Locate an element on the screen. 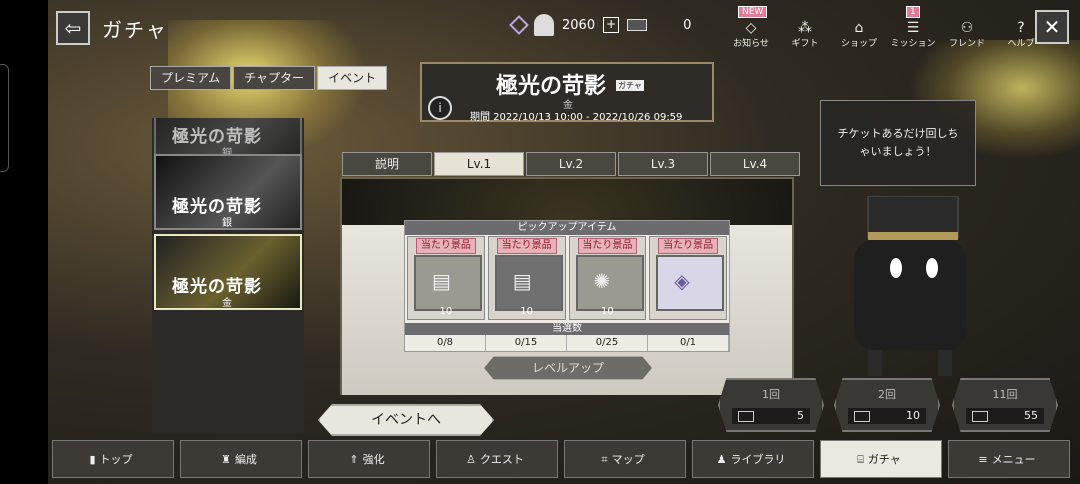  nav-top: ▮ トップ is located at coordinates (113, 459).